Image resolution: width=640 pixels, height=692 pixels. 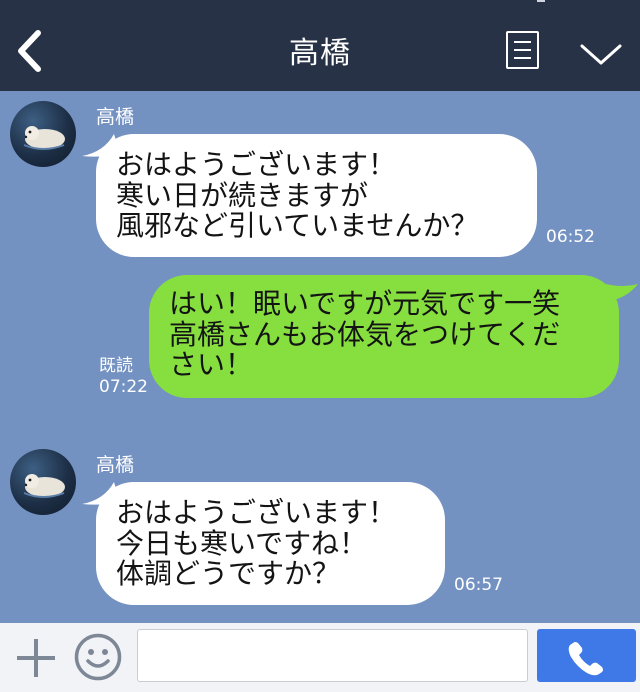 What do you see at coordinates (270, 543) in the screenshot?
I see `message-bubble-incoming: おはようございます！ 今日も寒いですね！ 体調どうですか？` at bounding box center [270, 543].